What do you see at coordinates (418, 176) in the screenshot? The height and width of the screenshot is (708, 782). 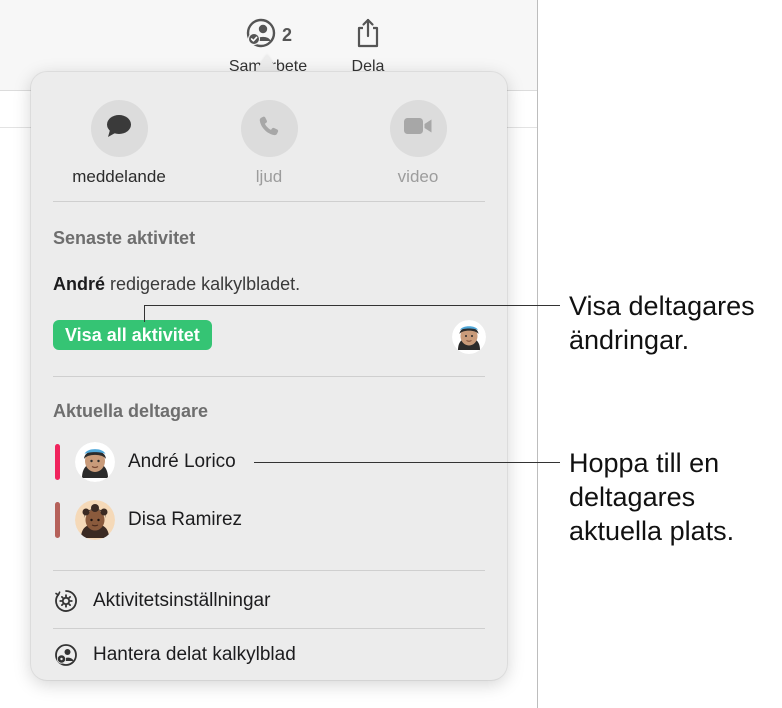 I see `video-label: video` at bounding box center [418, 176].